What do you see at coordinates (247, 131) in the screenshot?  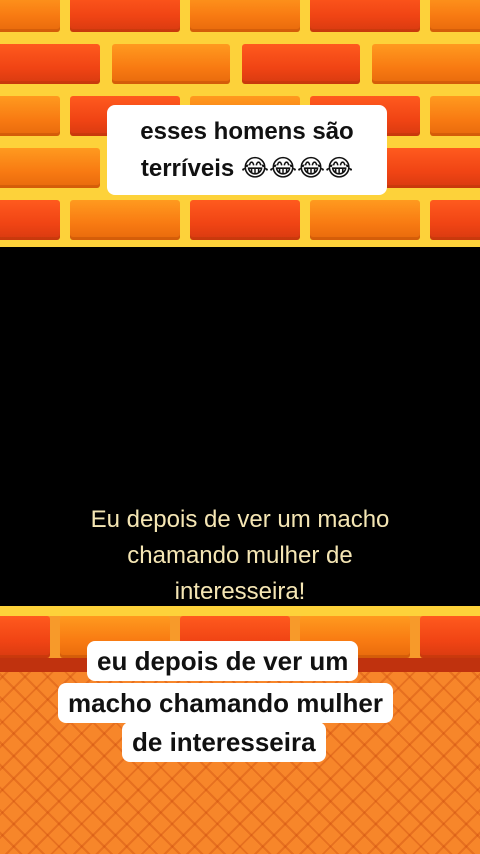 I see `top-sticker-line1: esses homens são` at bounding box center [247, 131].